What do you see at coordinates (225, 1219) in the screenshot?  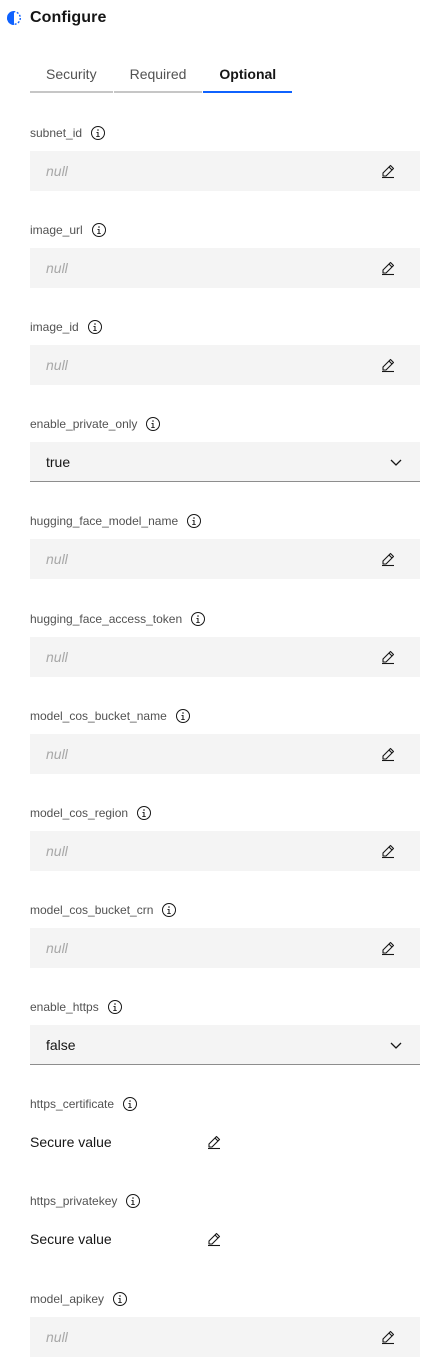 I see `field-https-privatekey: https_privatekey Secure value` at bounding box center [225, 1219].